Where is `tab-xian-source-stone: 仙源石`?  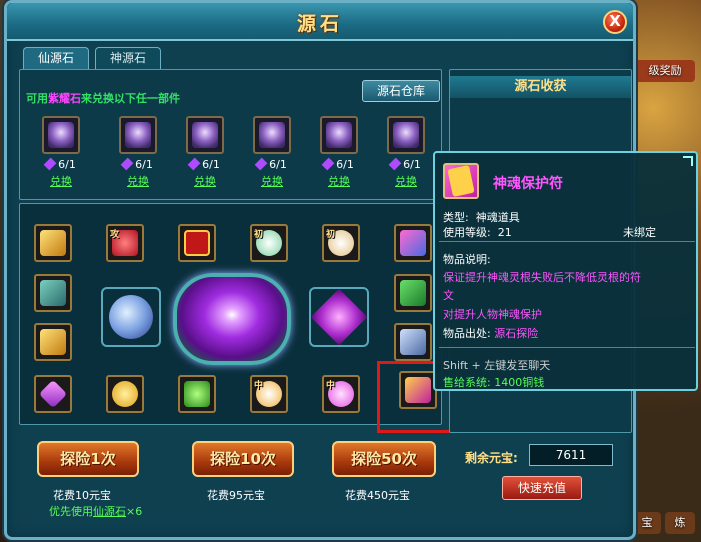
tab-xian-source-stone: 仙源石 is located at coordinates (56, 58).